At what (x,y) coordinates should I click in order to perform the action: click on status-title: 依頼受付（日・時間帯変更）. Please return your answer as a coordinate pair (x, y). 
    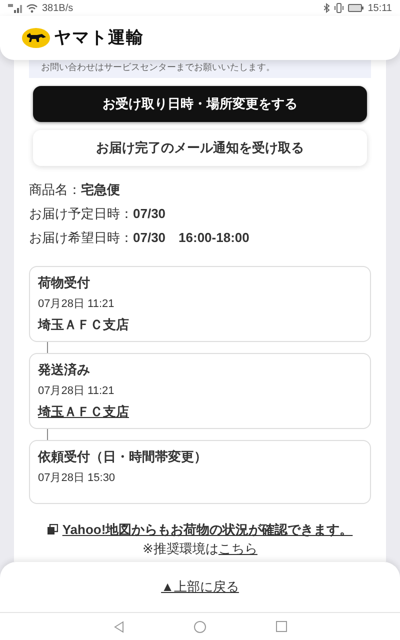
    Looking at the image, I should click on (123, 457).